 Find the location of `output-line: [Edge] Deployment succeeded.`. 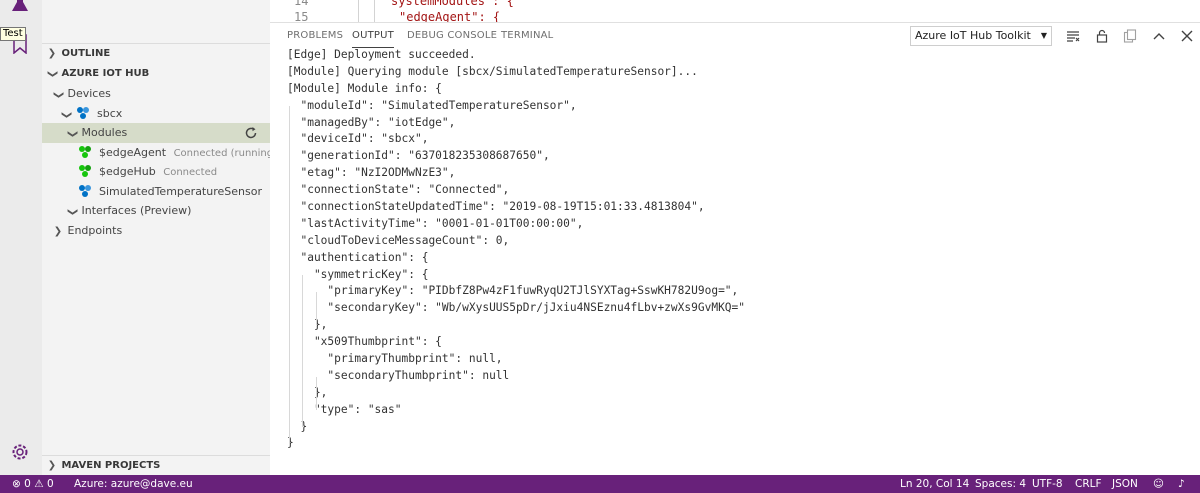

output-line: [Edge] Deployment succeeded. is located at coordinates (381, 54).